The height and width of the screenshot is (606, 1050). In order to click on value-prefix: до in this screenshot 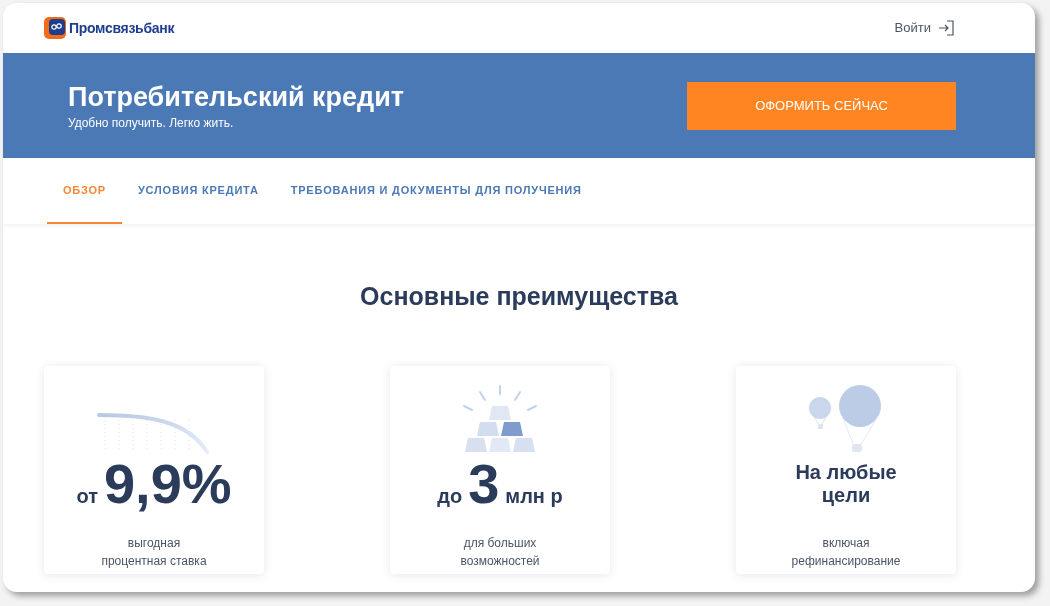, I will do `click(450, 496)`.